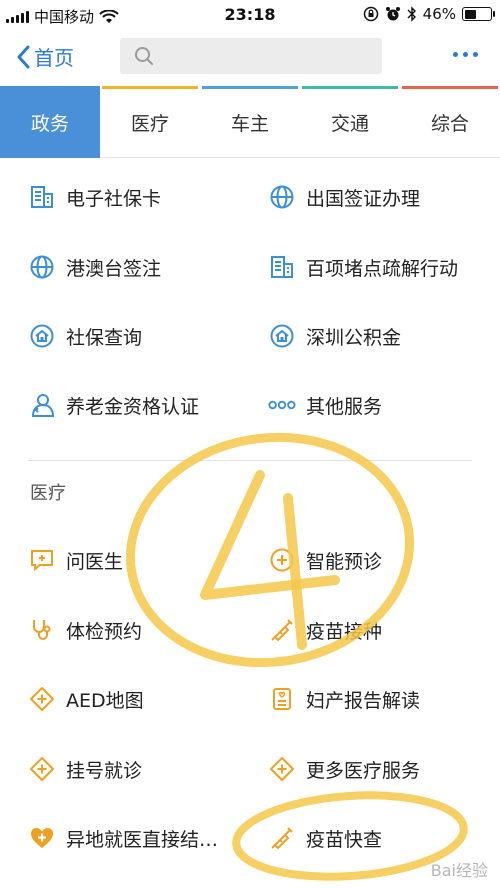 The height and width of the screenshot is (889, 500). I want to click on status-bar: 中国移动 23:18 46%, so click(250, 15).